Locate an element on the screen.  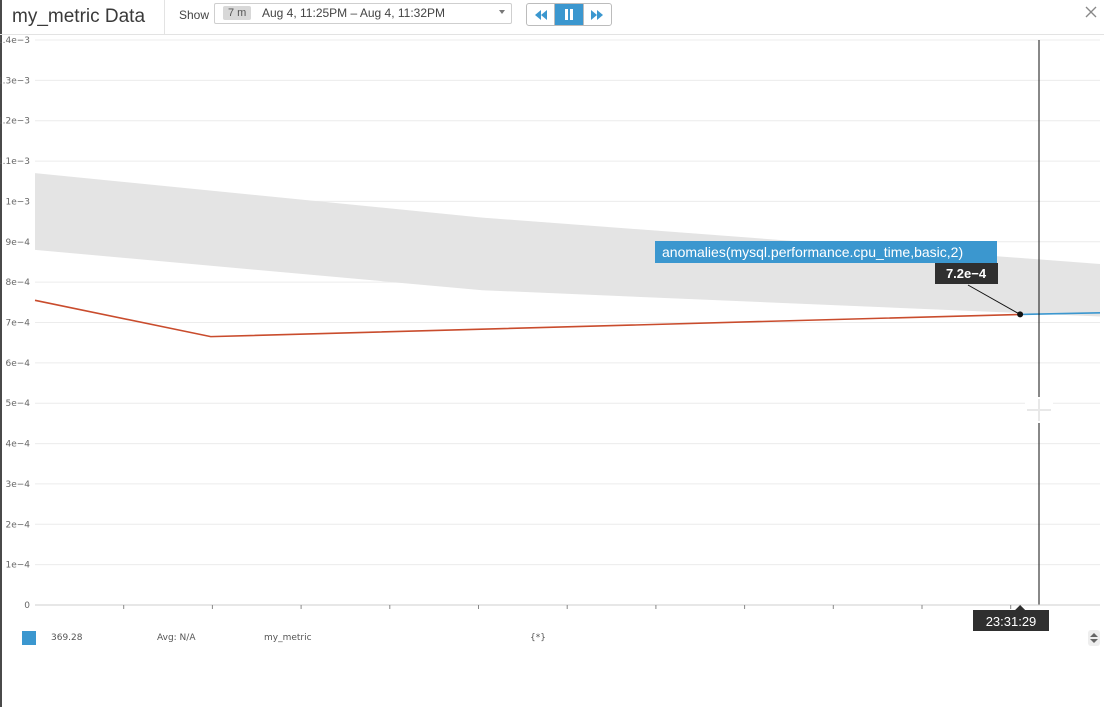
show-label: Show is located at coordinates (194, 15).